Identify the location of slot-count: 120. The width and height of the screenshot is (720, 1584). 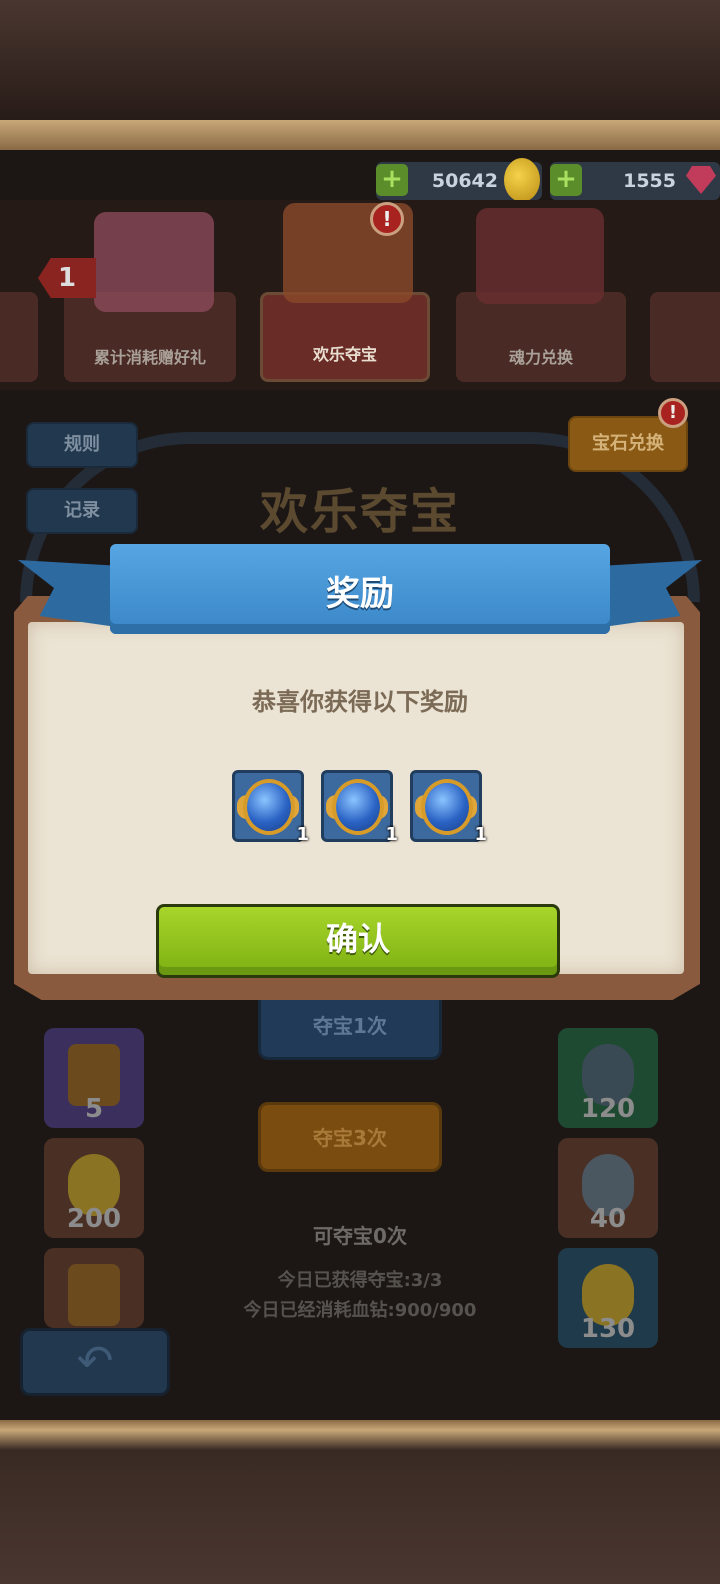
(608, 1109).